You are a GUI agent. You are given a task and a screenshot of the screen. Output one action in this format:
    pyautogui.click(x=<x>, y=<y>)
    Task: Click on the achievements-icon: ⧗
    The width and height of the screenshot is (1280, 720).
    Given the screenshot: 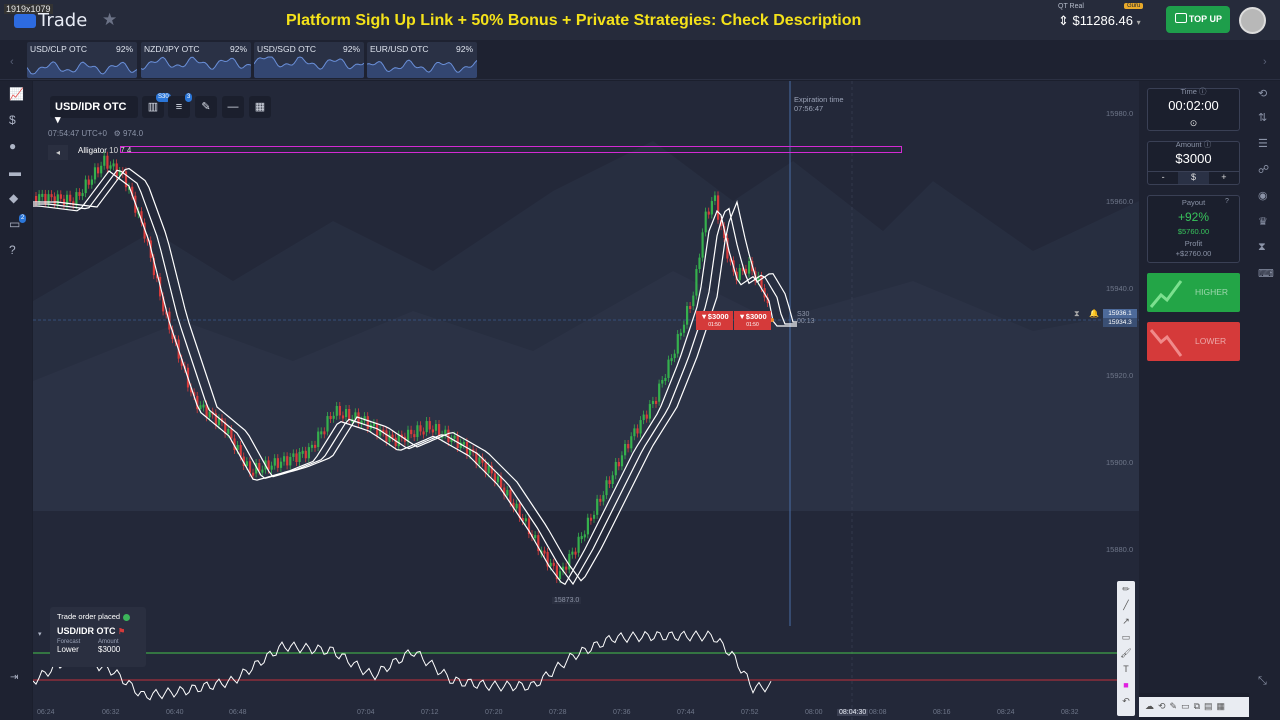 What is the action you would take?
    pyautogui.click(x=1262, y=247)
    